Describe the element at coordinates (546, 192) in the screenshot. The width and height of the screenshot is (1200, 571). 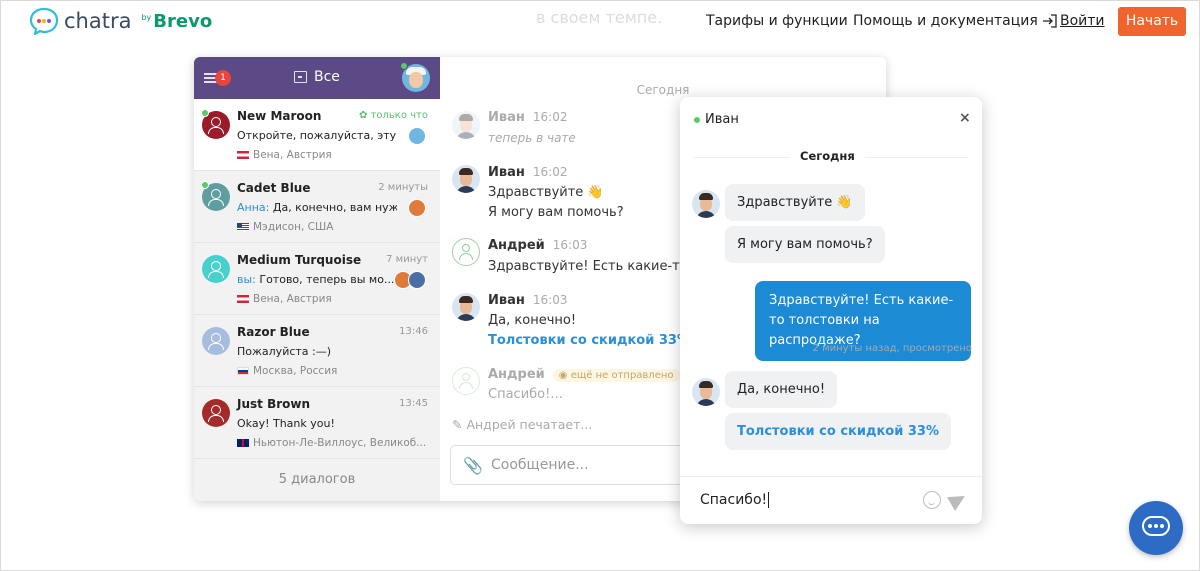
I see `message-text: Здравствуйте 👋` at that location.